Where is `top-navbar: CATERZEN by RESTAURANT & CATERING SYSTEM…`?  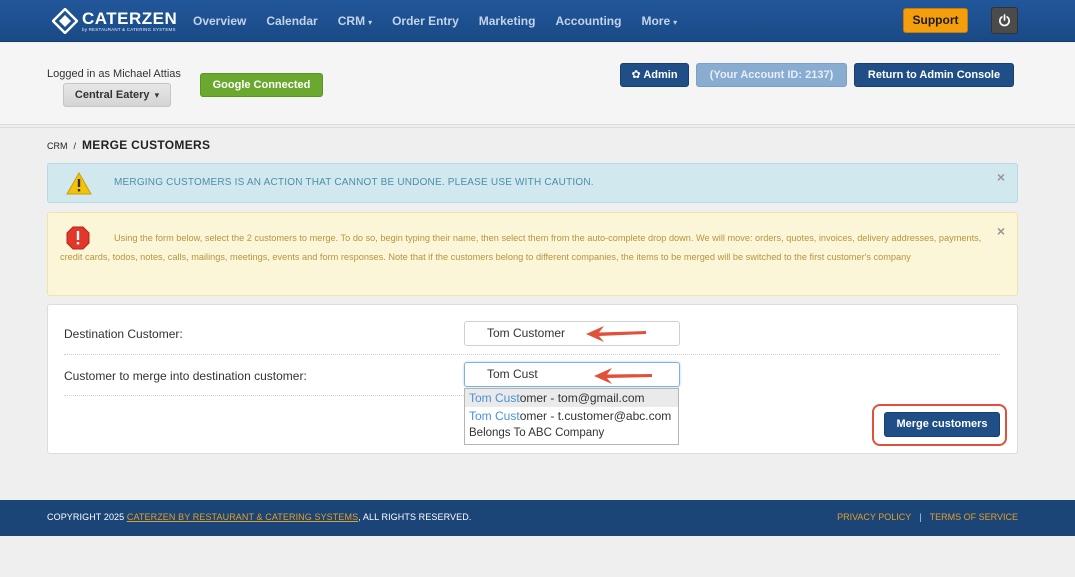
top-navbar: CATERZEN by RESTAURANT & CATERING SYSTEM… is located at coordinates (537, 21).